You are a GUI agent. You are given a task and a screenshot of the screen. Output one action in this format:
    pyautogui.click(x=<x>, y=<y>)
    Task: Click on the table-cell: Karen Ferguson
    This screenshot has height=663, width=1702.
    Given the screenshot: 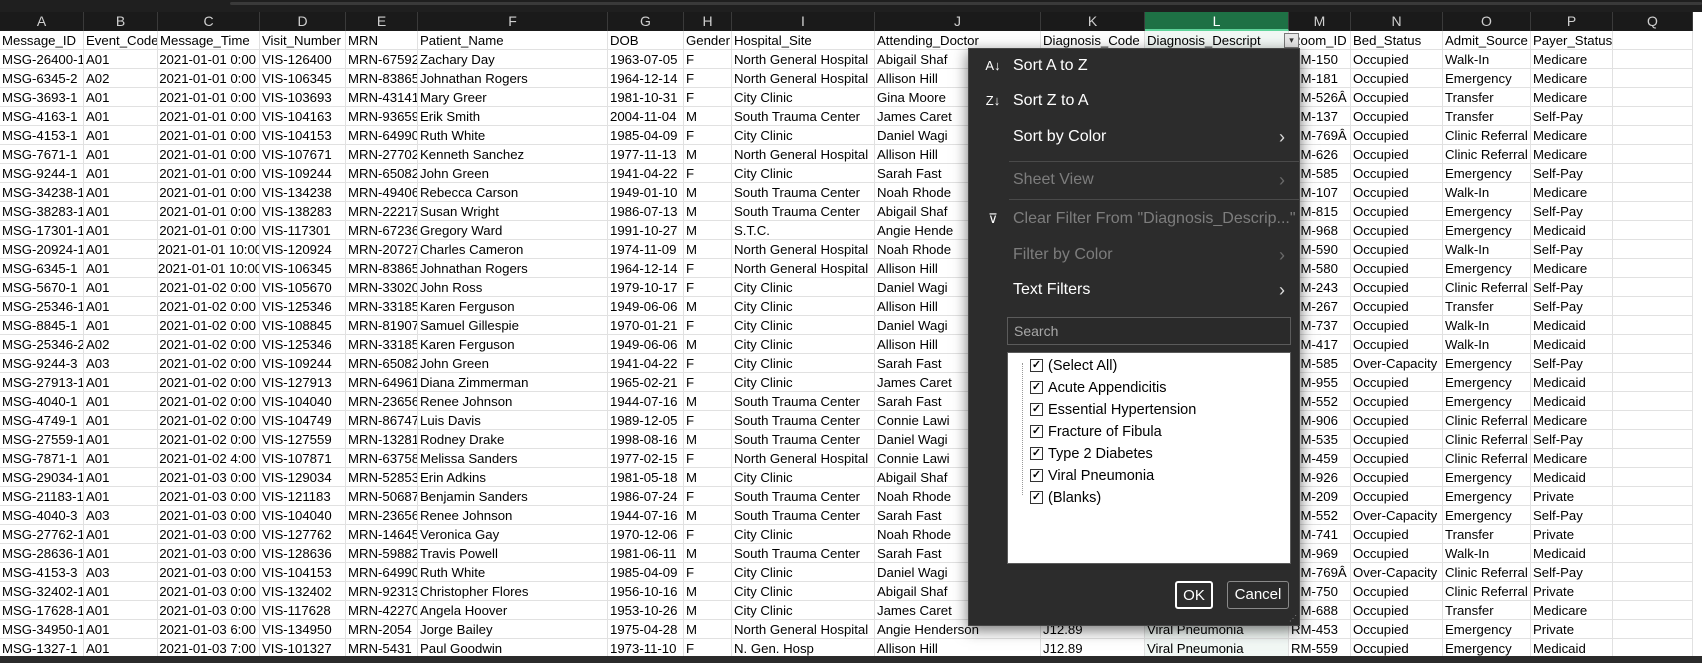 What is the action you would take?
    pyautogui.click(x=513, y=306)
    